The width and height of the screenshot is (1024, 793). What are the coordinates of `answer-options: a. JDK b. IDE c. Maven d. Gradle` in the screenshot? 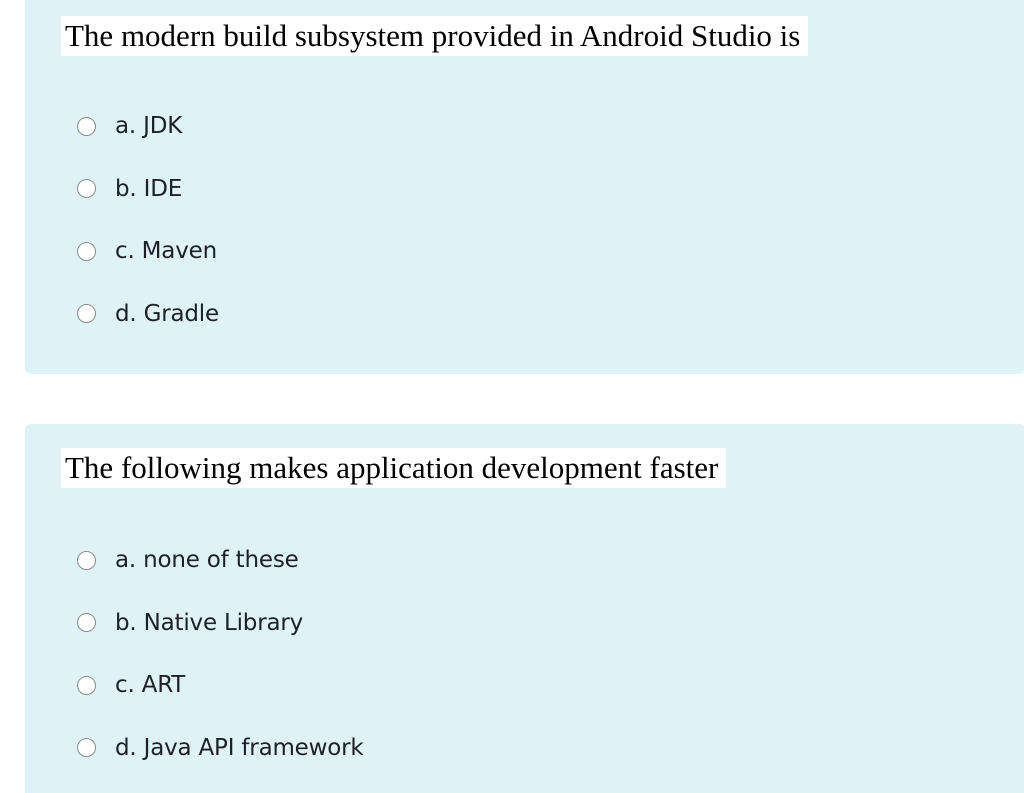 It's located at (148, 220).